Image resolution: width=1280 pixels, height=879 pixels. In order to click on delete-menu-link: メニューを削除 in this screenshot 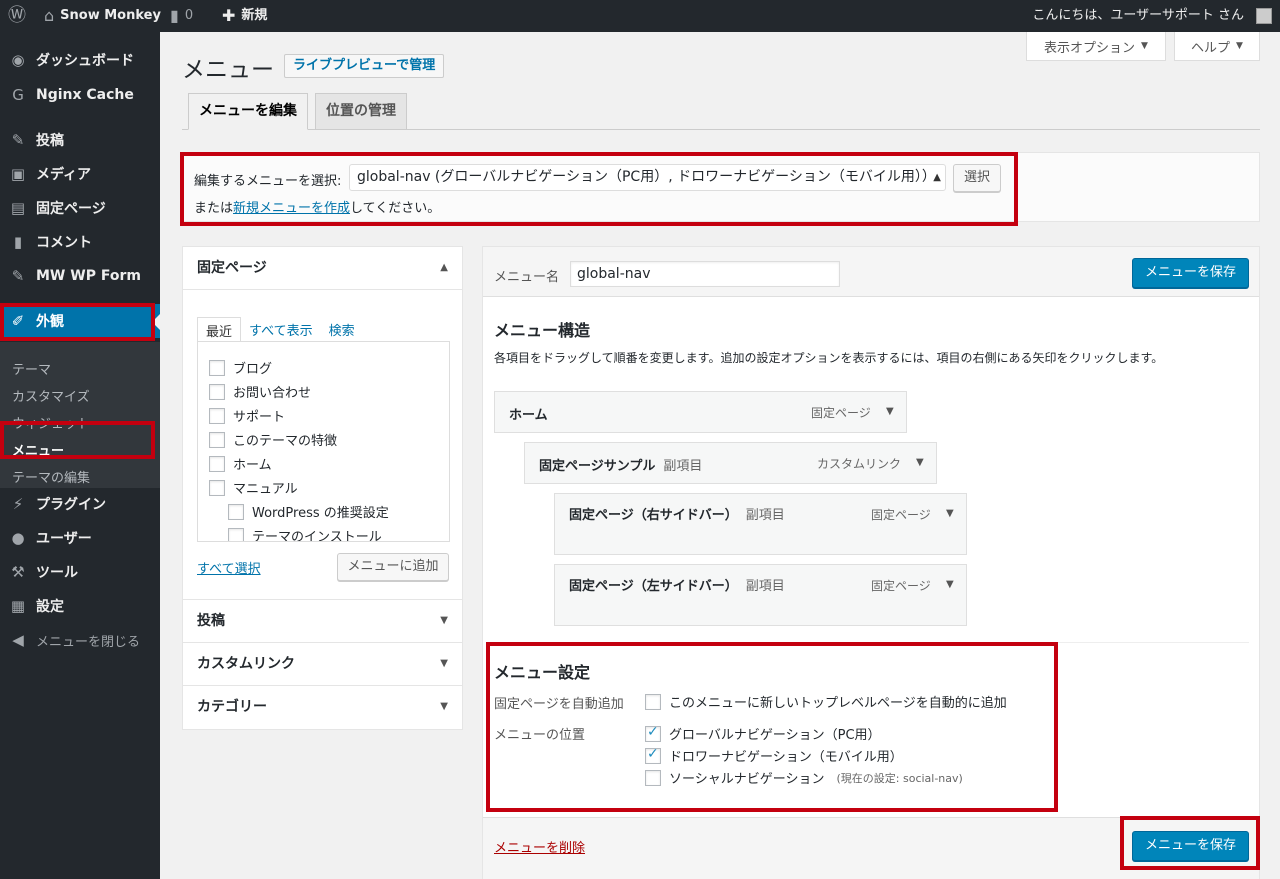, I will do `click(539, 846)`.